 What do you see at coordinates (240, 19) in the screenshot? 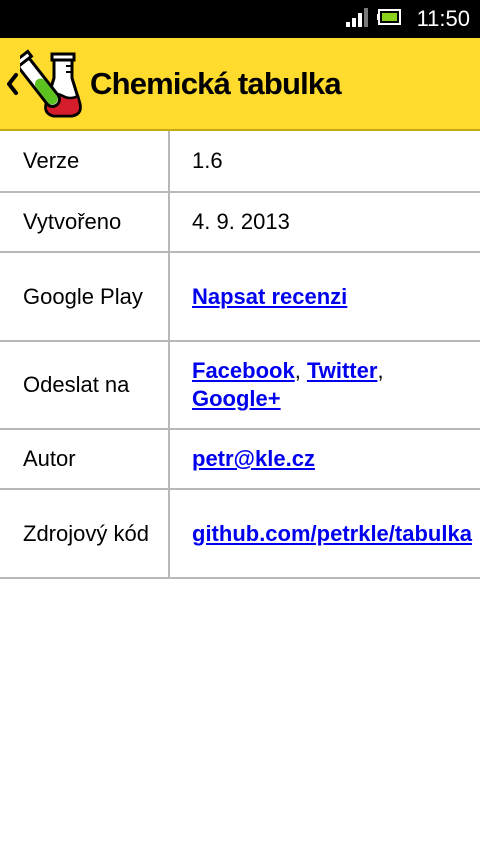
I see `status-bar: 11:50` at bounding box center [240, 19].